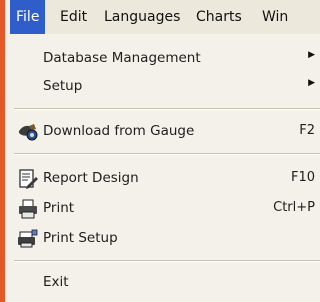 Image resolution: width=320 pixels, height=302 pixels. I want to click on menu-item-print-setup: Print Setup, so click(165, 240).